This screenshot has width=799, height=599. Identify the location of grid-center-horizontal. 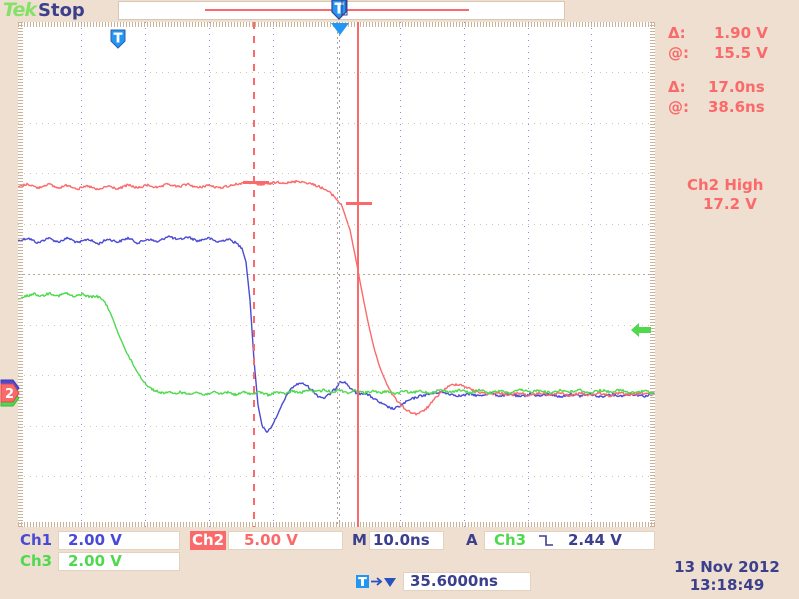
(336, 274).